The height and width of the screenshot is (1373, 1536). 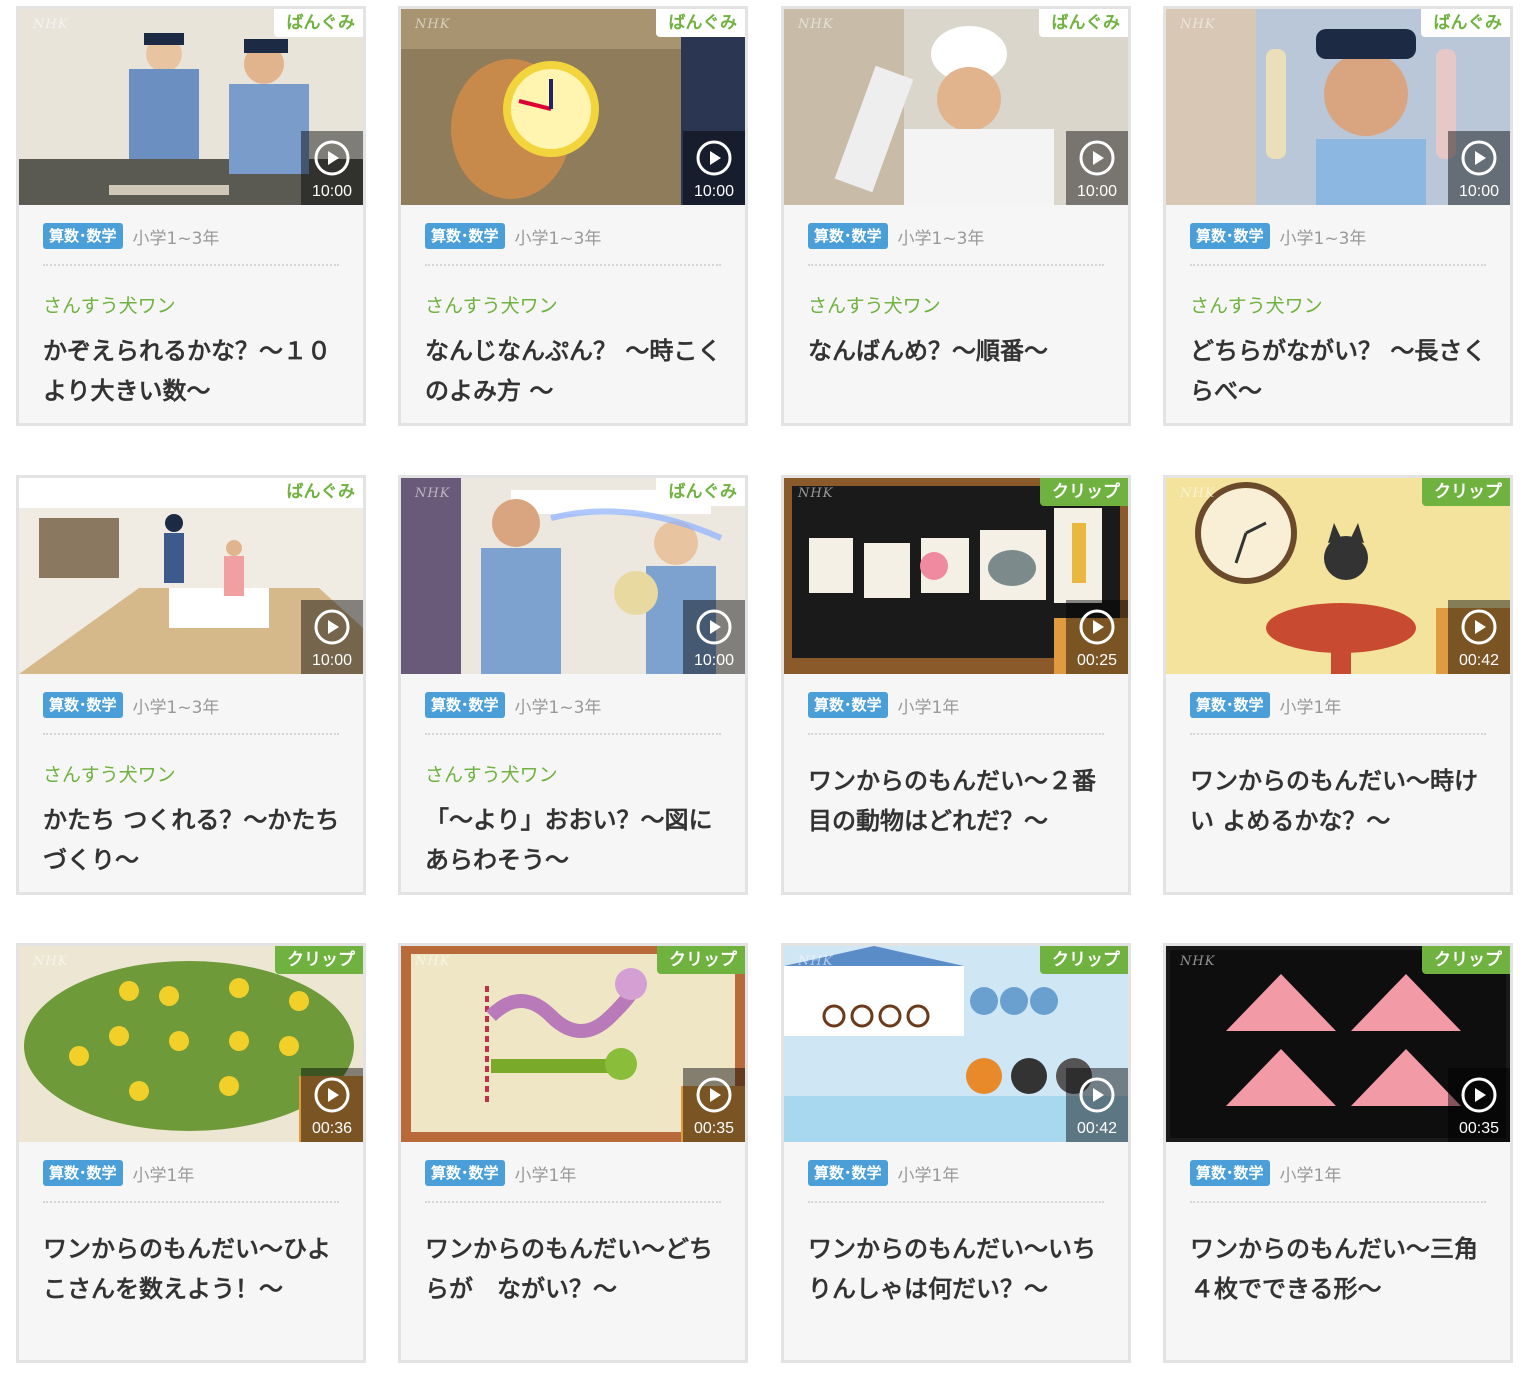 What do you see at coordinates (1340, 1269) in the screenshot?
I see `video-title: ワンからのもんだい〜三角４枚でできる形〜` at bounding box center [1340, 1269].